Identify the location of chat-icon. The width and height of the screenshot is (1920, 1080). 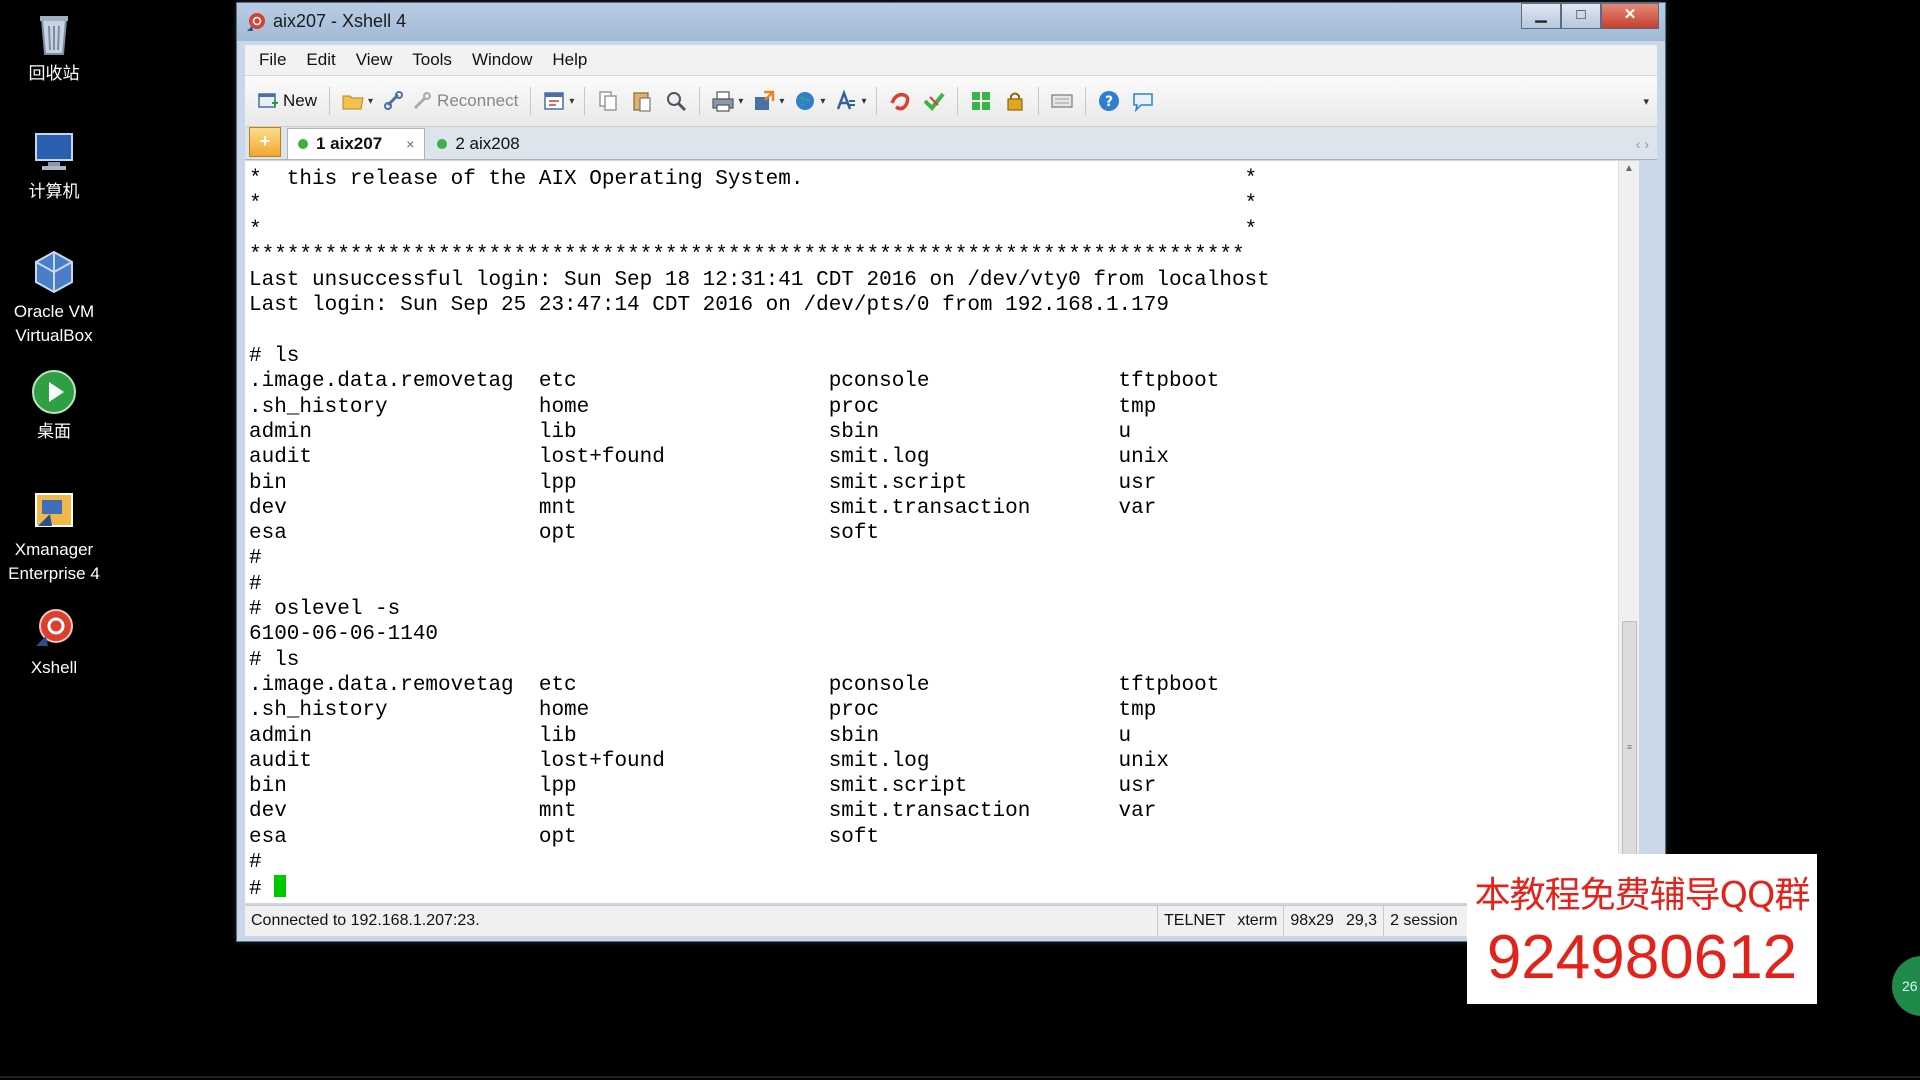
(1143, 101).